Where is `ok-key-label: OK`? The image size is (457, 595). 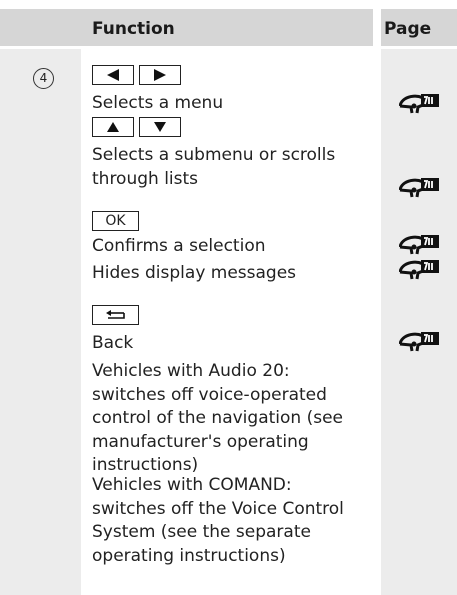
ok-key-label: OK is located at coordinates (115, 221).